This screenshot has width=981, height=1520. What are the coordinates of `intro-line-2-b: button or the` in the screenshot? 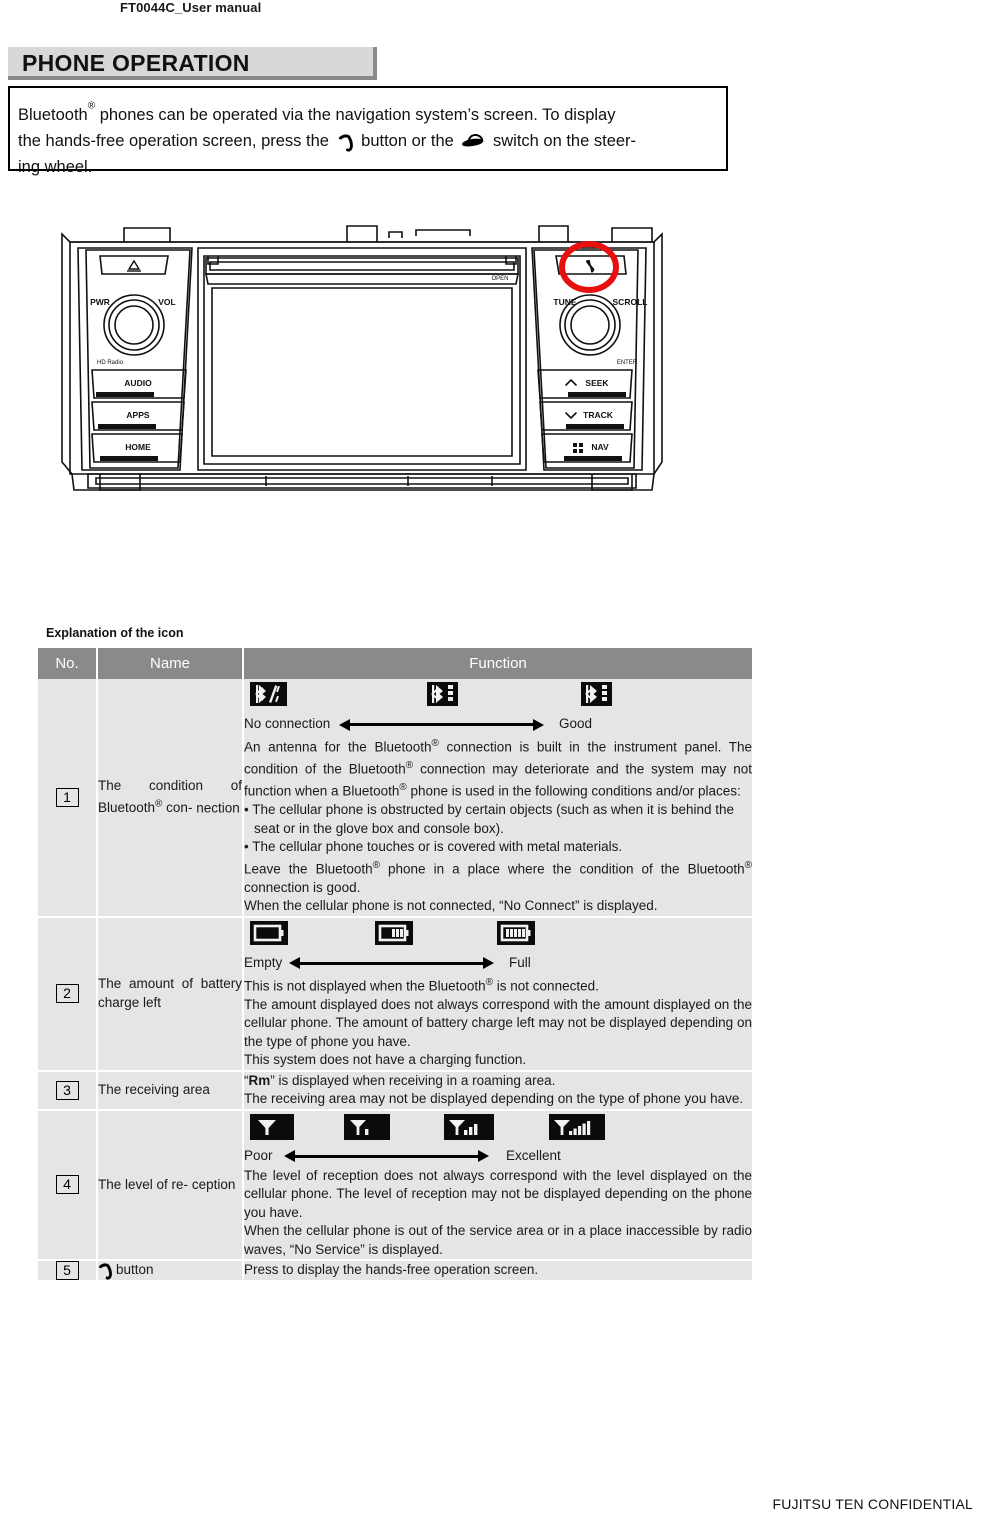 It's located at (407, 140).